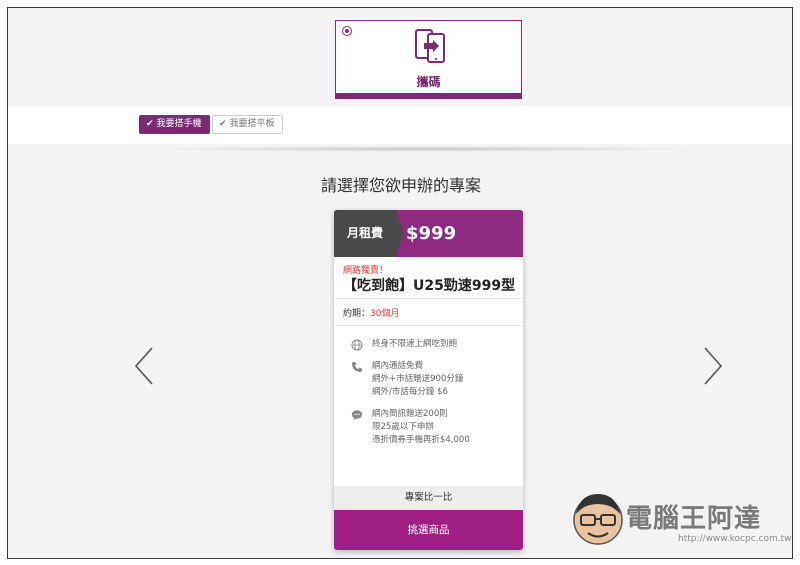  I want to click on watermark: 電腦王阿達 http://www.kocpc.com.tw, so click(680, 517).